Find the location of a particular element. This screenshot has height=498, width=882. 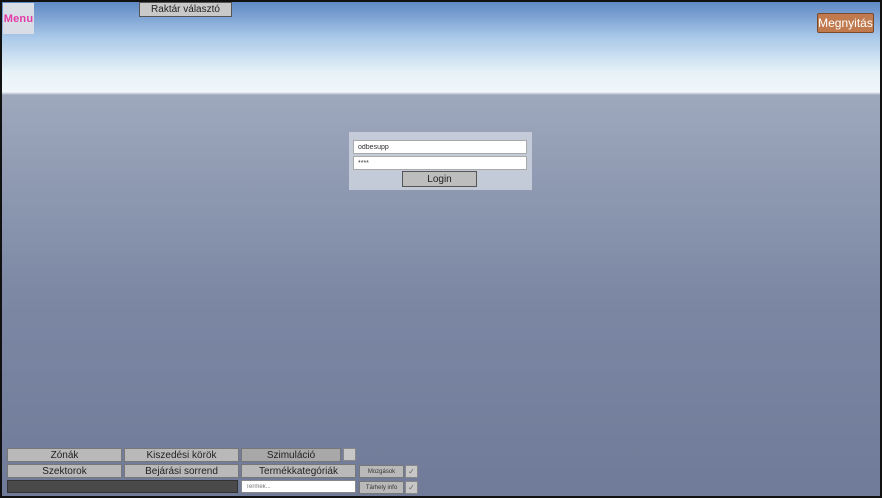

traversal-order-button: Bejárási sorrend is located at coordinates (181, 471).